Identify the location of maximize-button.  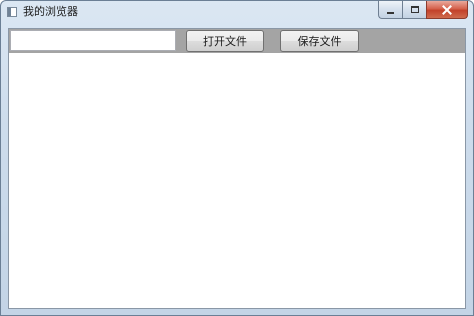
(414, 10).